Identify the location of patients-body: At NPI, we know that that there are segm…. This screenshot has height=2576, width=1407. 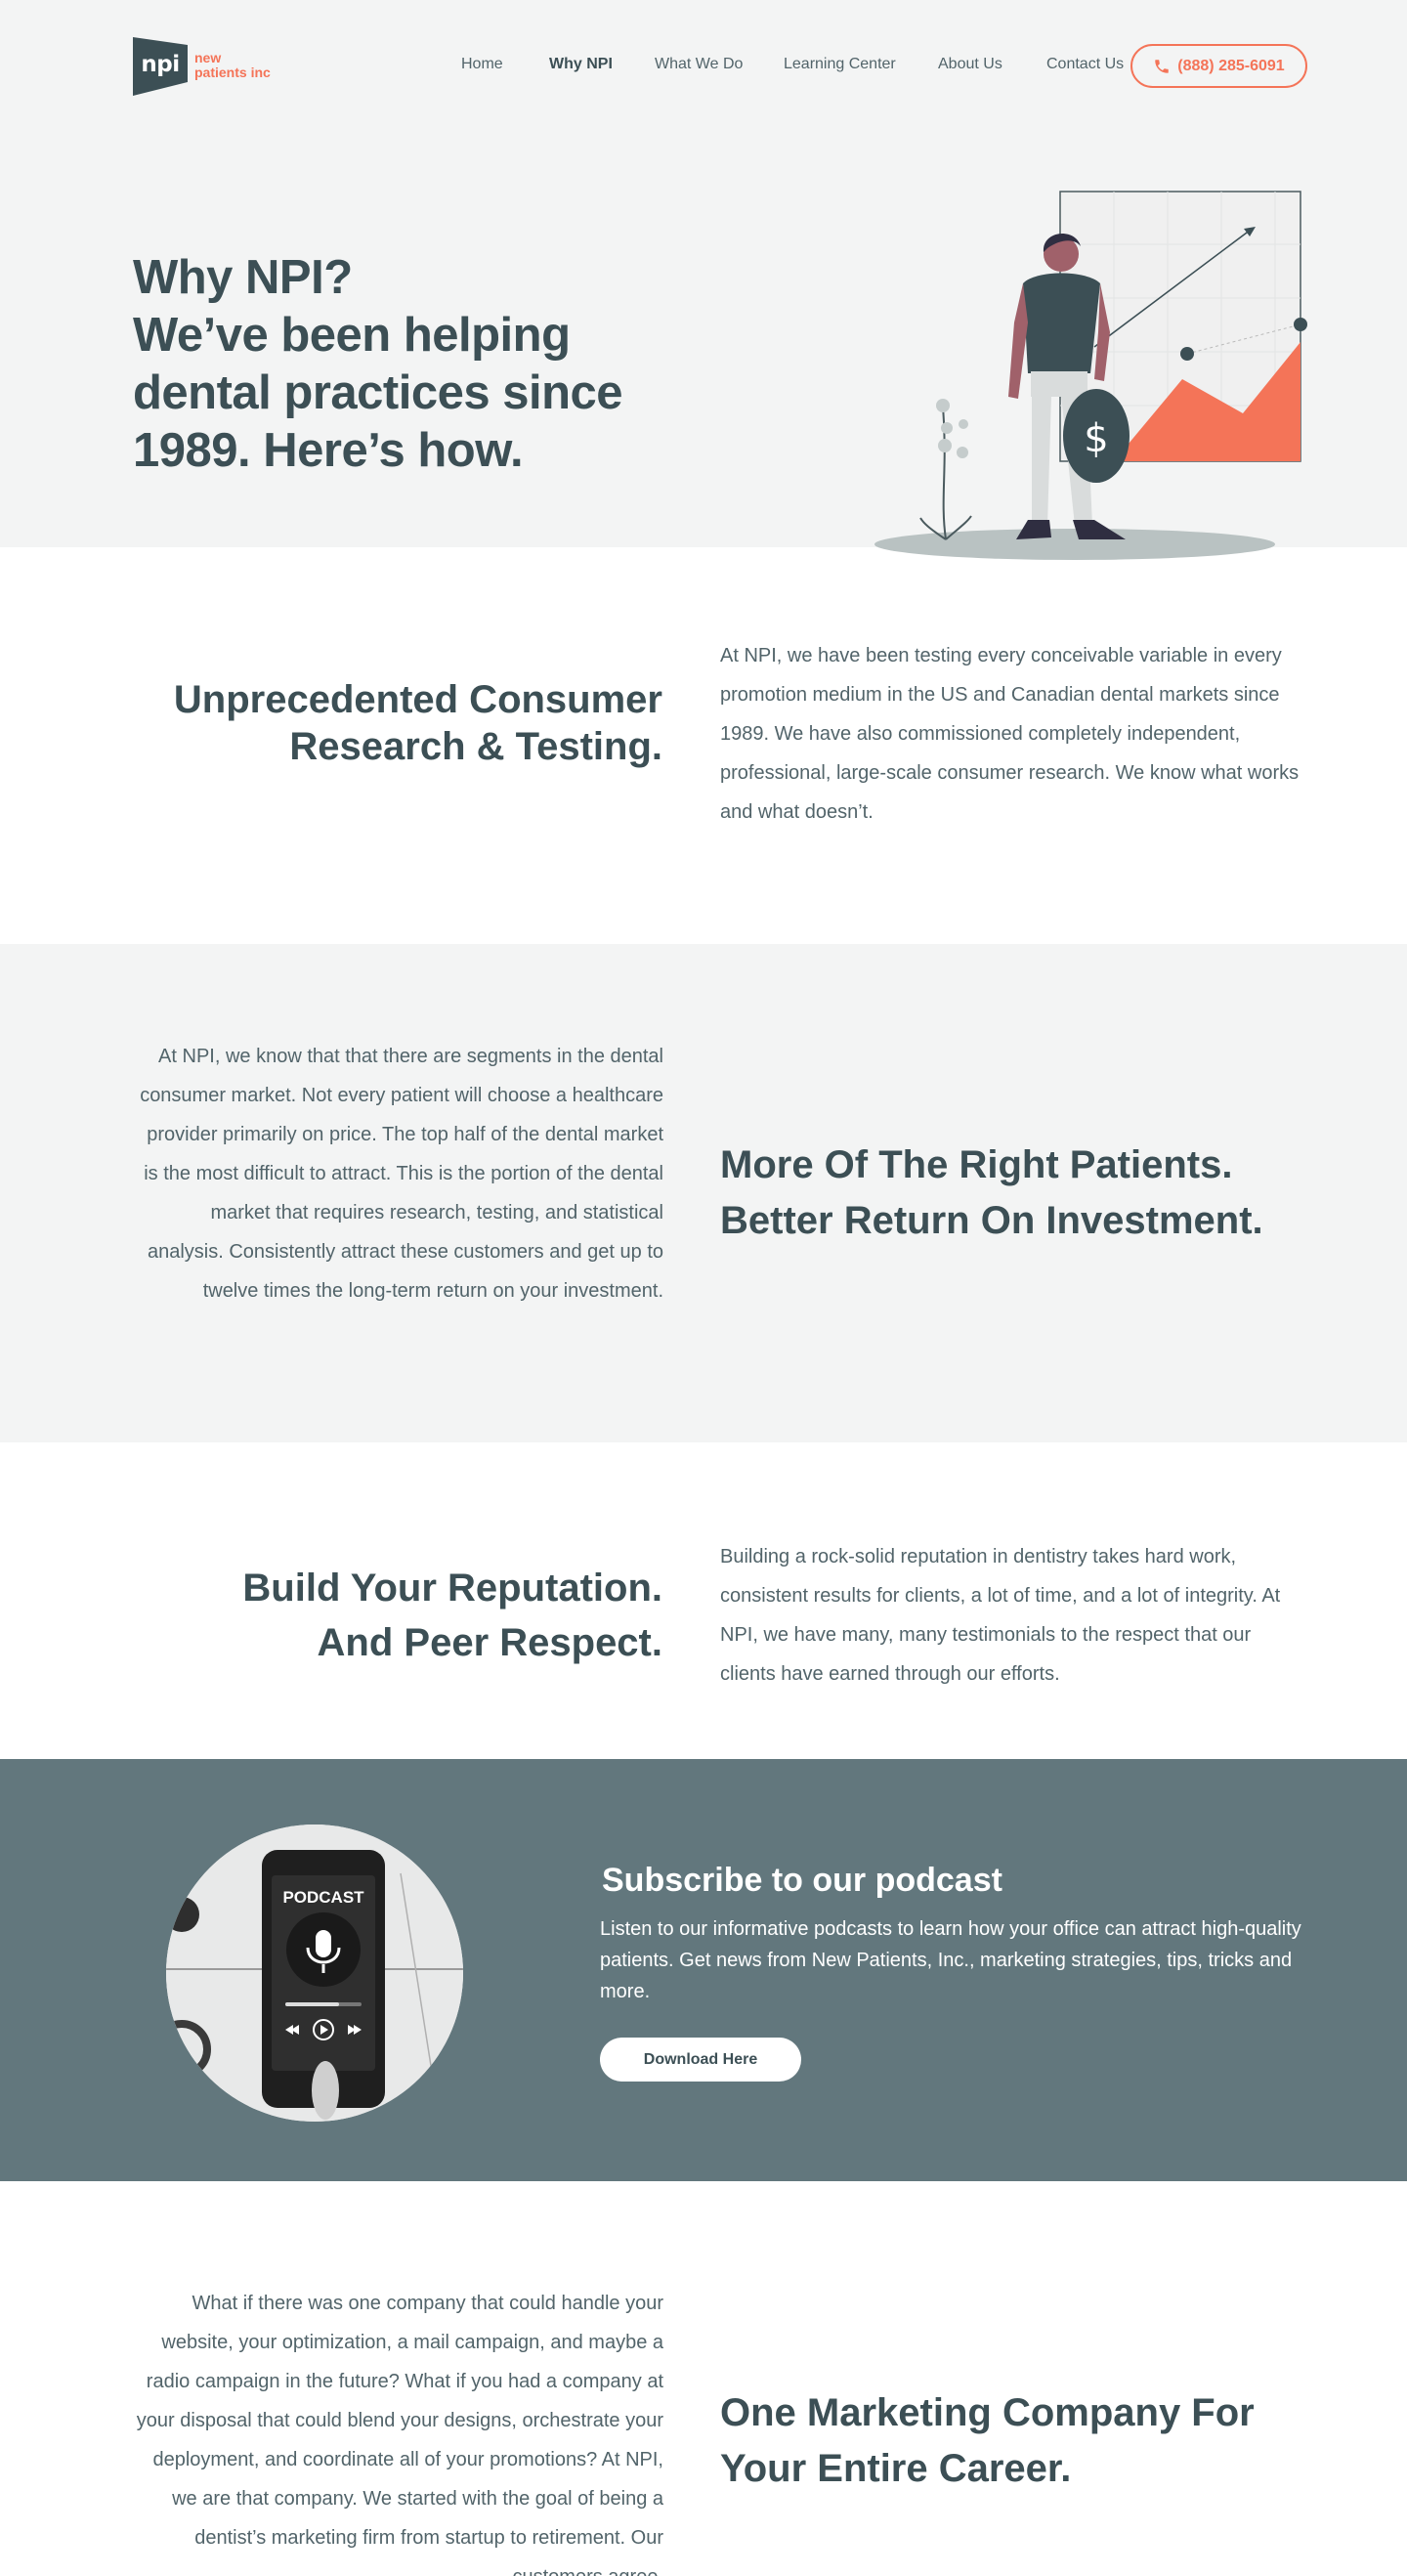
(401, 1174).